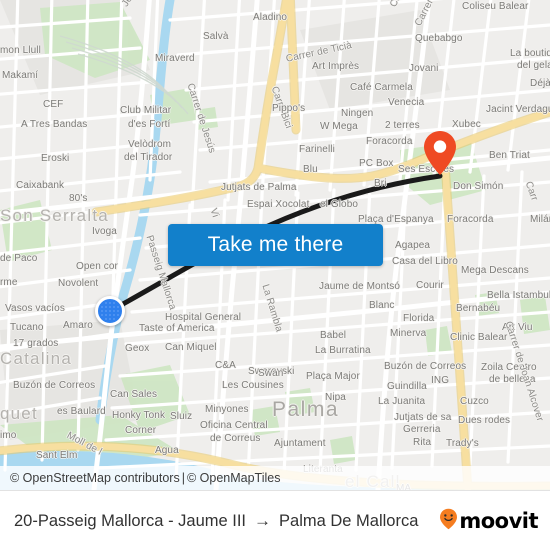 Image resolution: width=550 pixels, height=550 pixels. I want to click on start-point-marker, so click(110, 311).